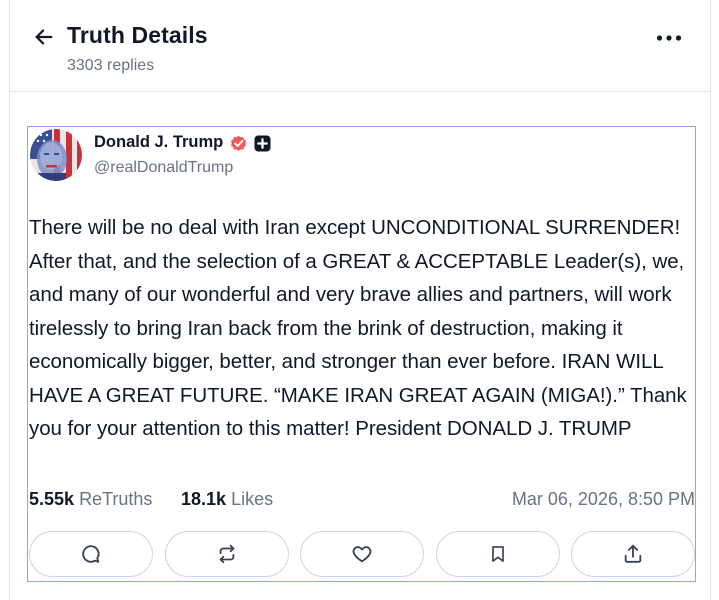 Image resolution: width=719 pixels, height=600 pixels. I want to click on more-options-button, so click(669, 38).